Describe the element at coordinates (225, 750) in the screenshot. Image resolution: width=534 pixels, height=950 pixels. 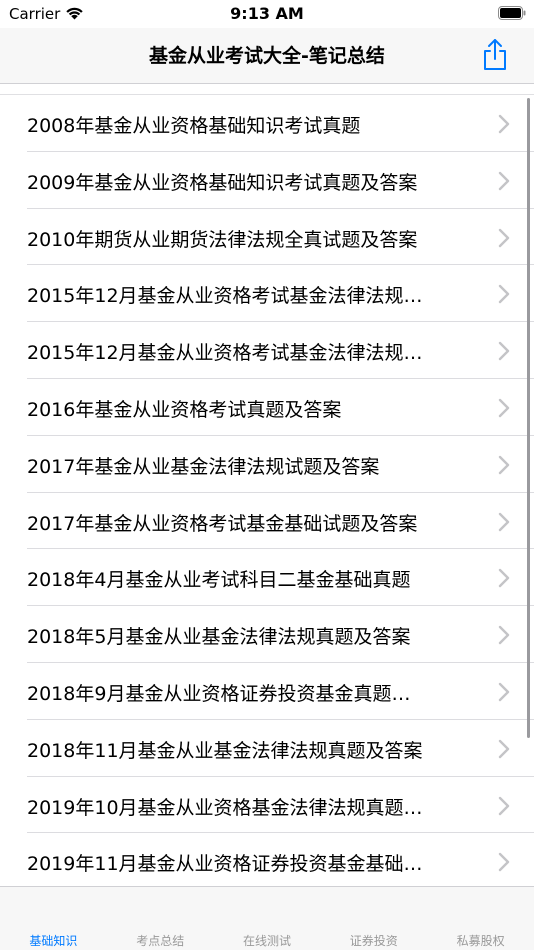
I see `list-item-label: 2018年11月基金从业基金法律法规真题及答案` at that location.